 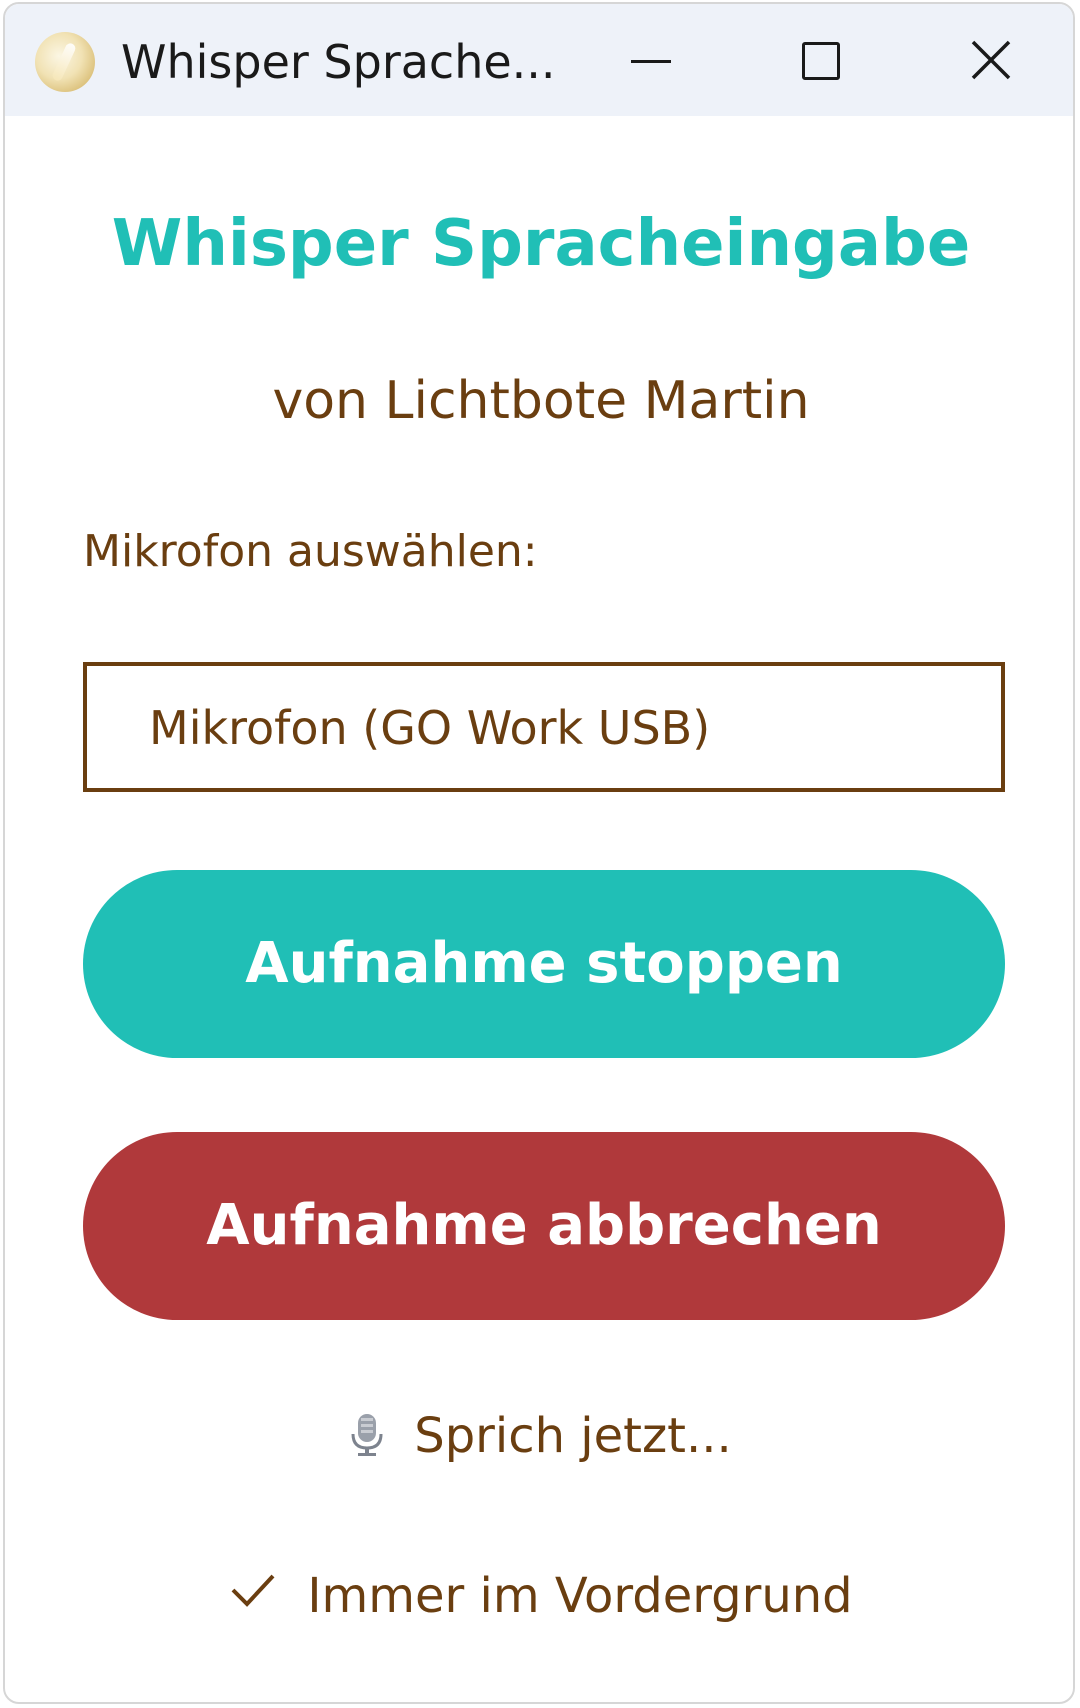 I want to click on maximize-icon, so click(x=821, y=61).